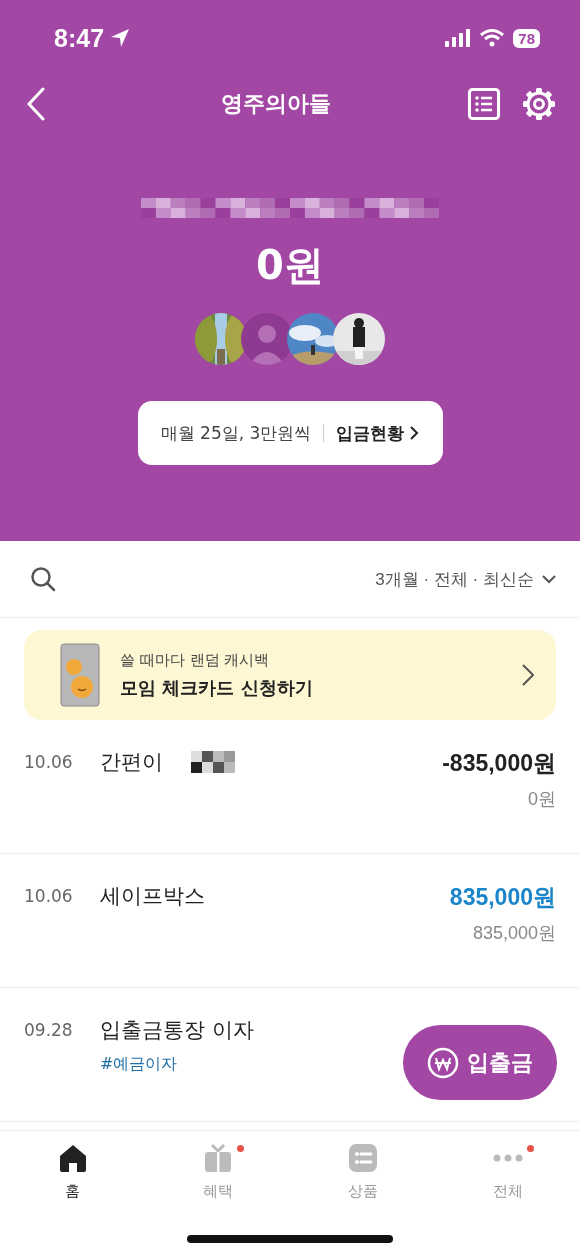 This screenshot has width=580, height=1255. What do you see at coordinates (549, 579) in the screenshot?
I see `chevron-down-icon` at bounding box center [549, 579].